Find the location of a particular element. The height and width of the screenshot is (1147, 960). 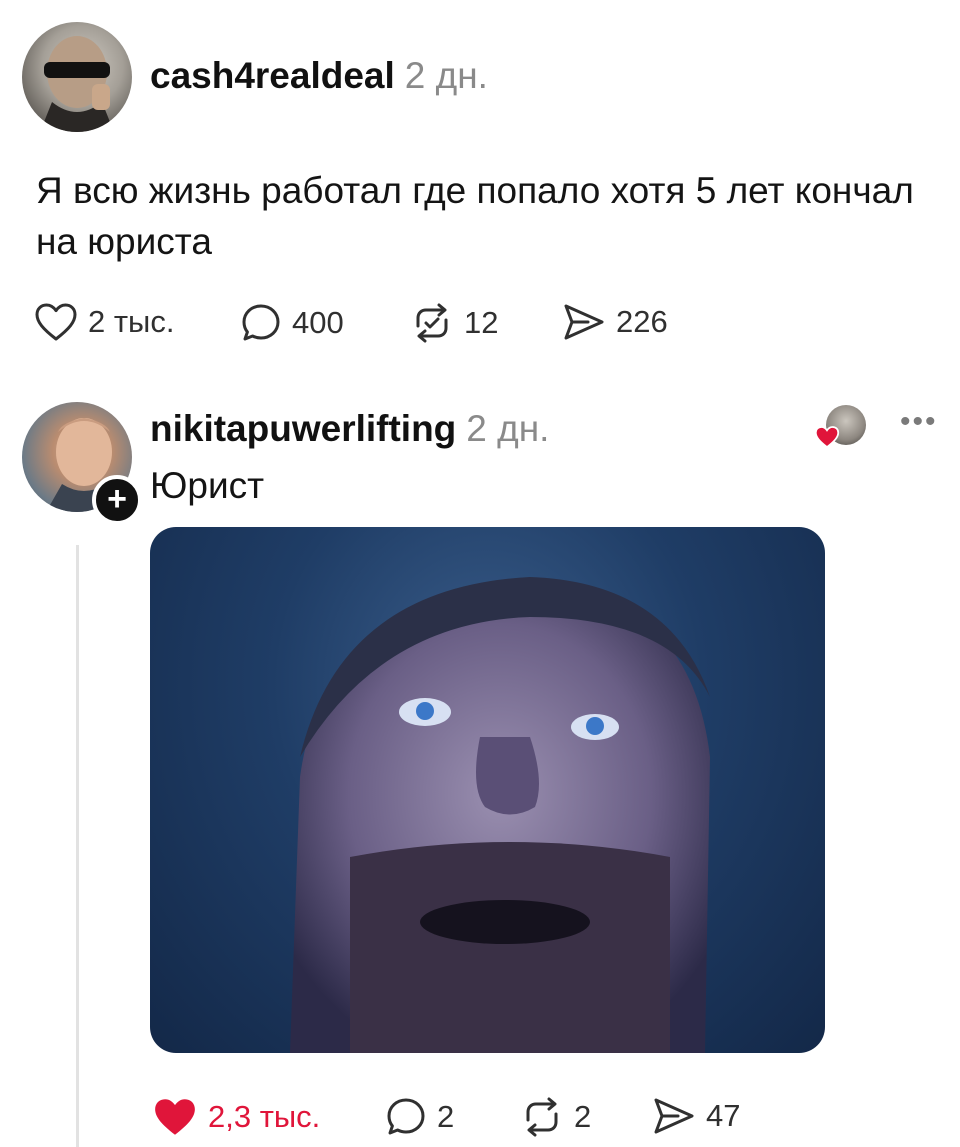

reply-text: Юрист is located at coordinates (207, 485).